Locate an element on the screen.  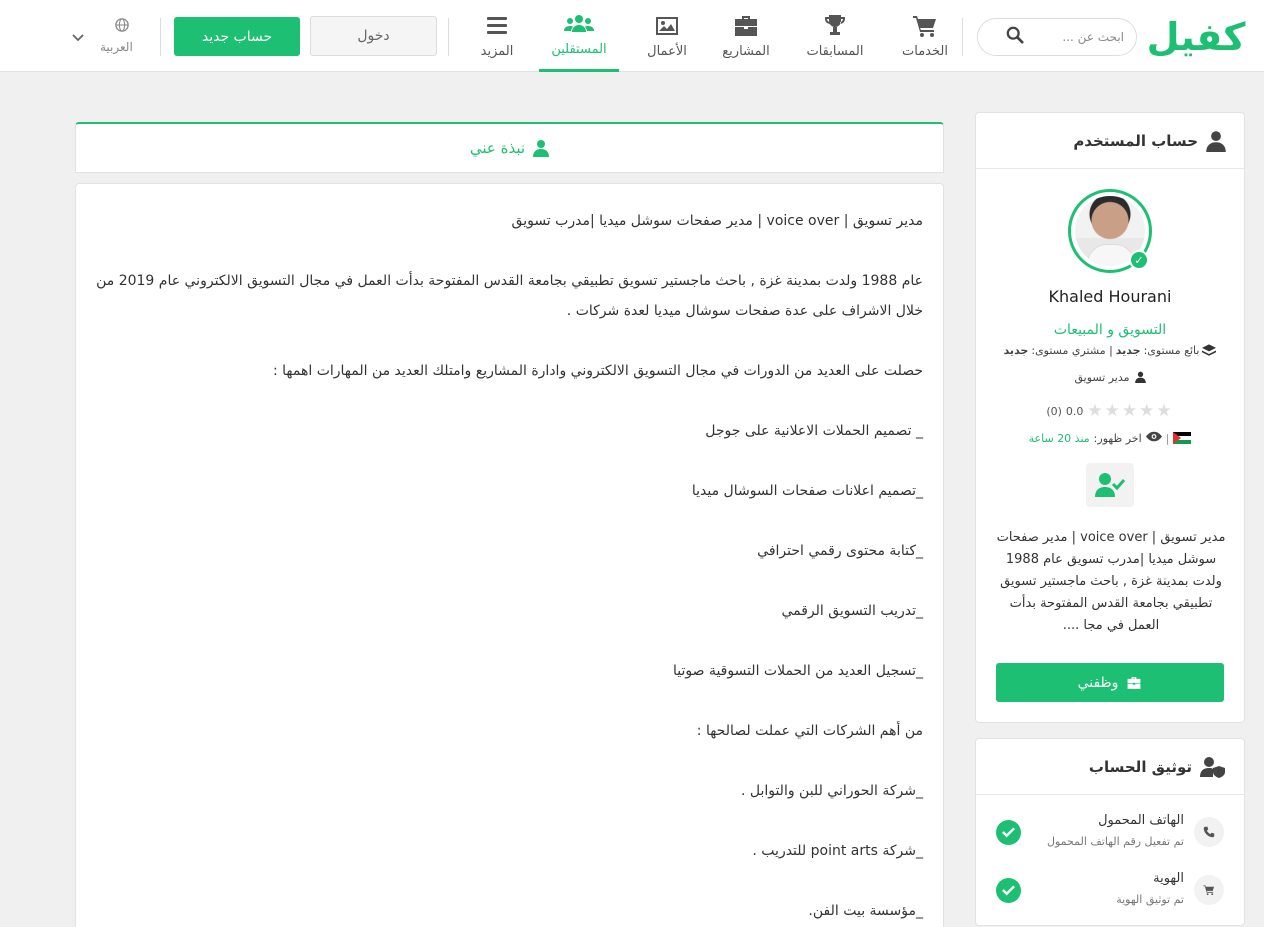
nav-services: الخدمات is located at coordinates (925, 36).